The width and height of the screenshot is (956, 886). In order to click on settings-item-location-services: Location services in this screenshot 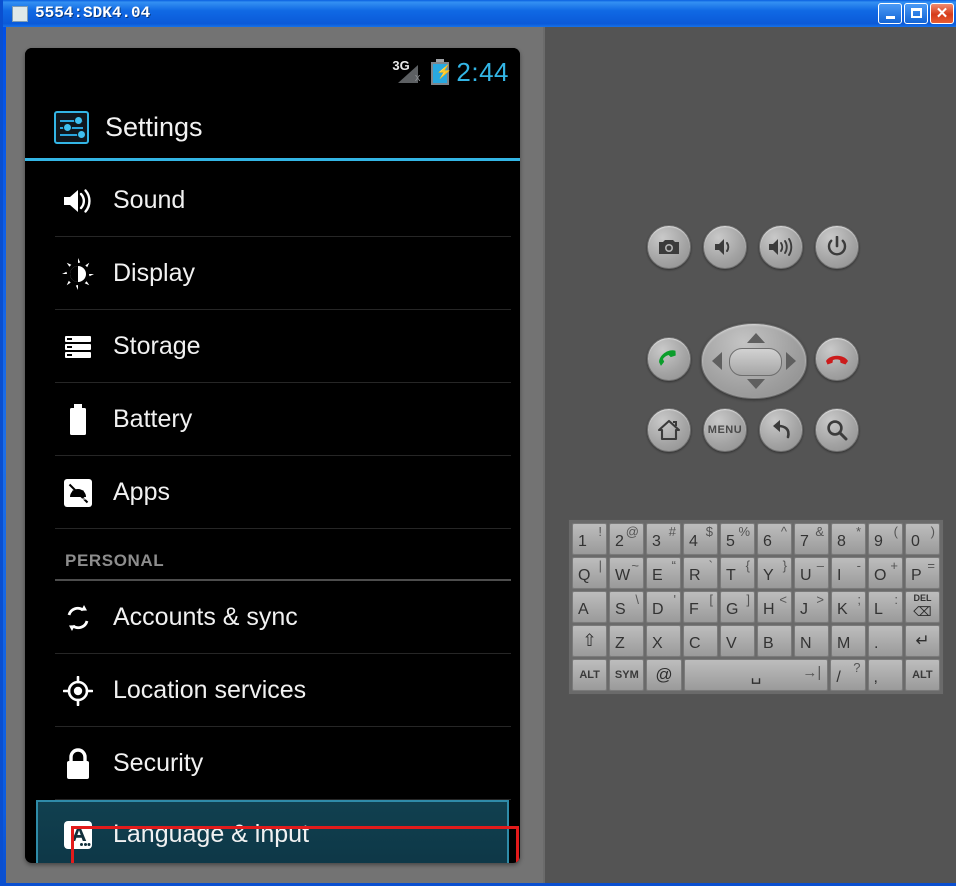, I will do `click(272, 690)`.